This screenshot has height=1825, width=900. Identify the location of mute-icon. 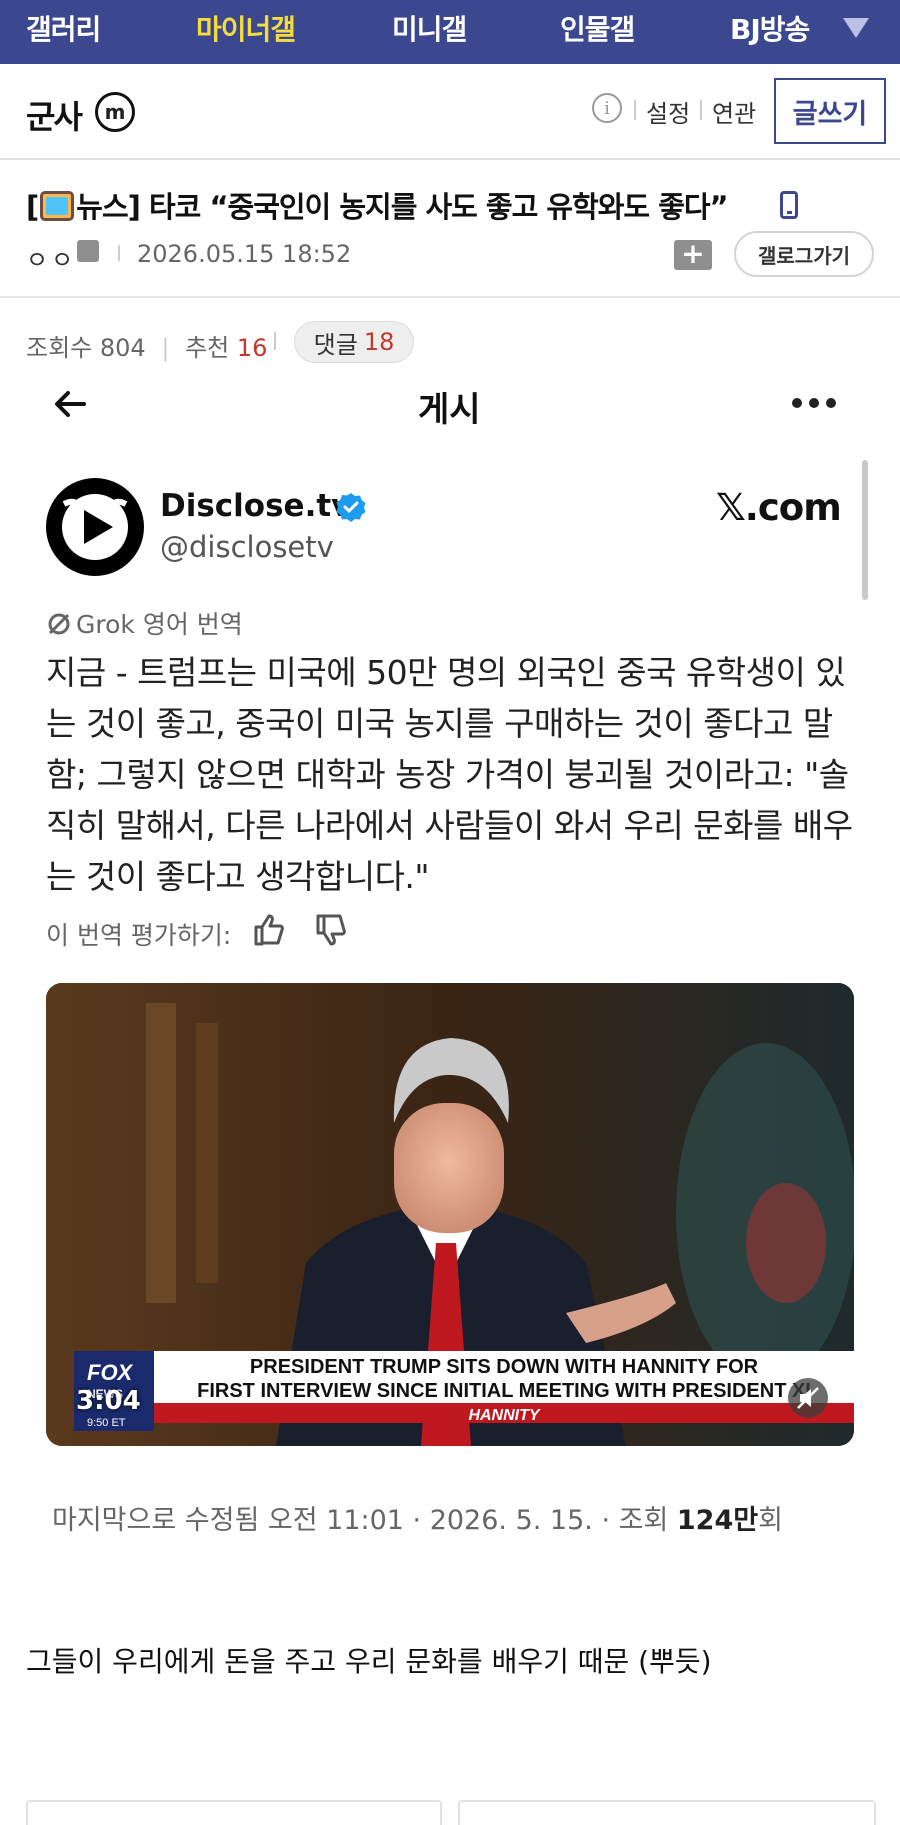
(808, 1398).